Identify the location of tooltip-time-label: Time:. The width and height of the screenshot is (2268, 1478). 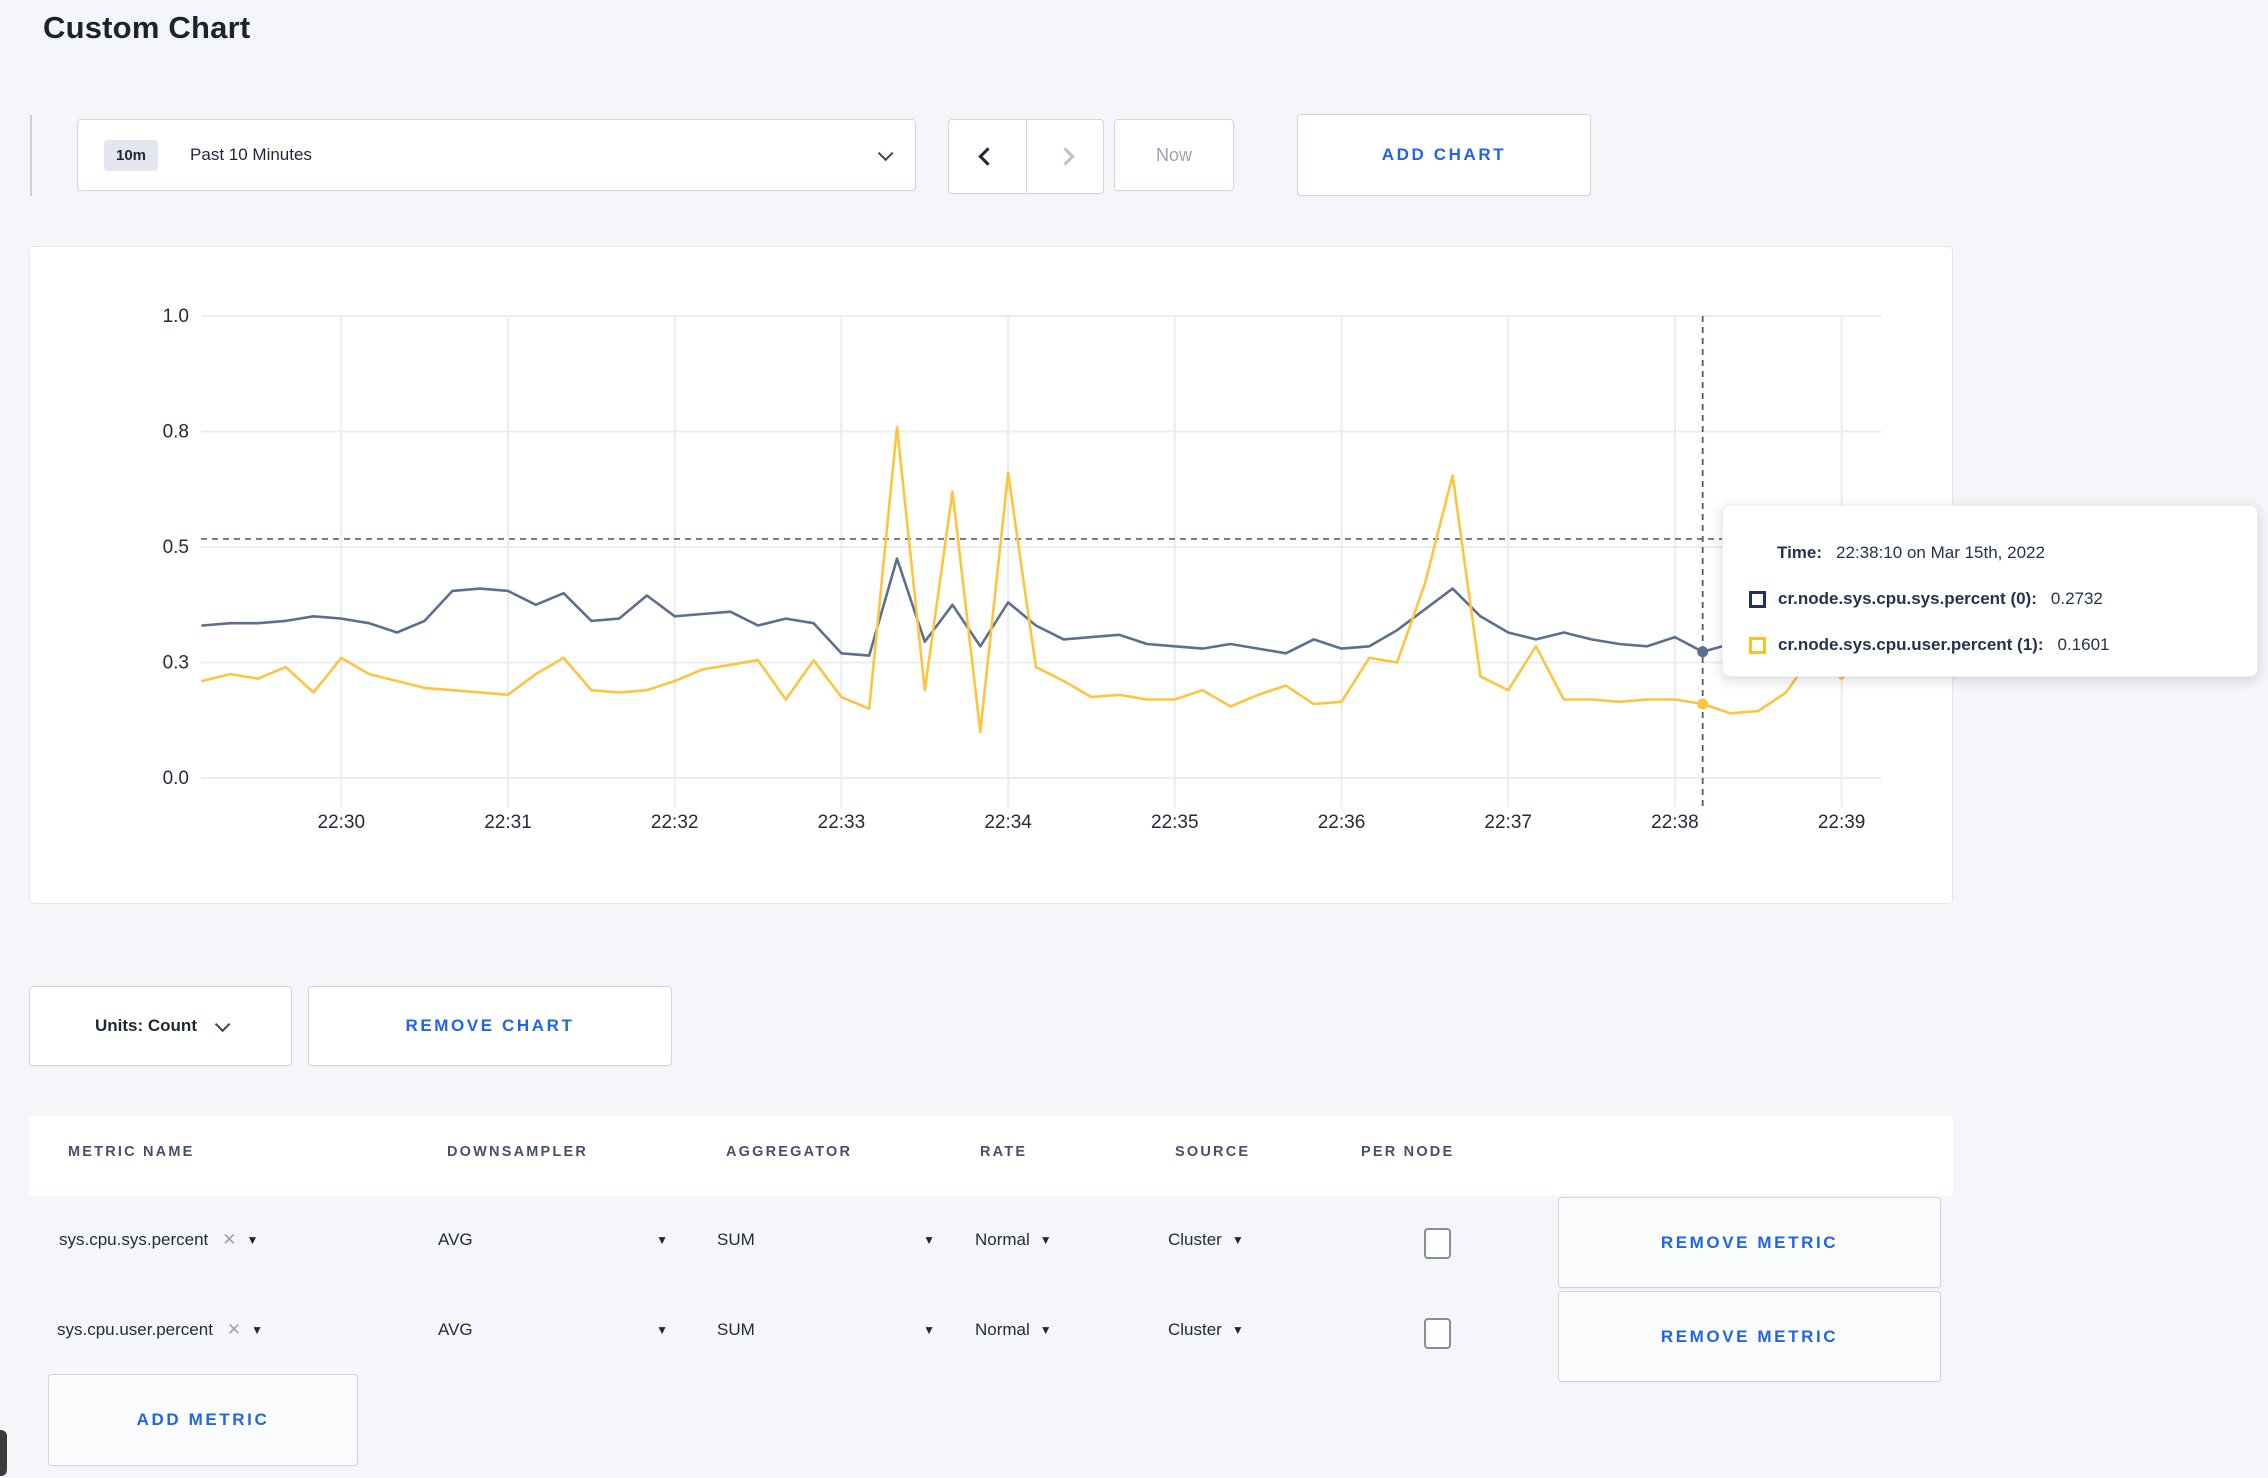
(1800, 552).